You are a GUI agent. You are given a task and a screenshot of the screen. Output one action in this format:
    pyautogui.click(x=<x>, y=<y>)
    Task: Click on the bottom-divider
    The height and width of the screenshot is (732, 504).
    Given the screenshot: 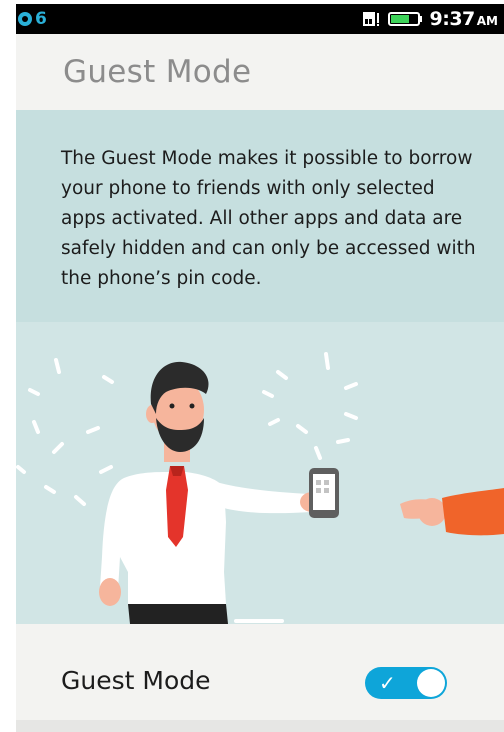 What is the action you would take?
    pyautogui.click(x=260, y=726)
    